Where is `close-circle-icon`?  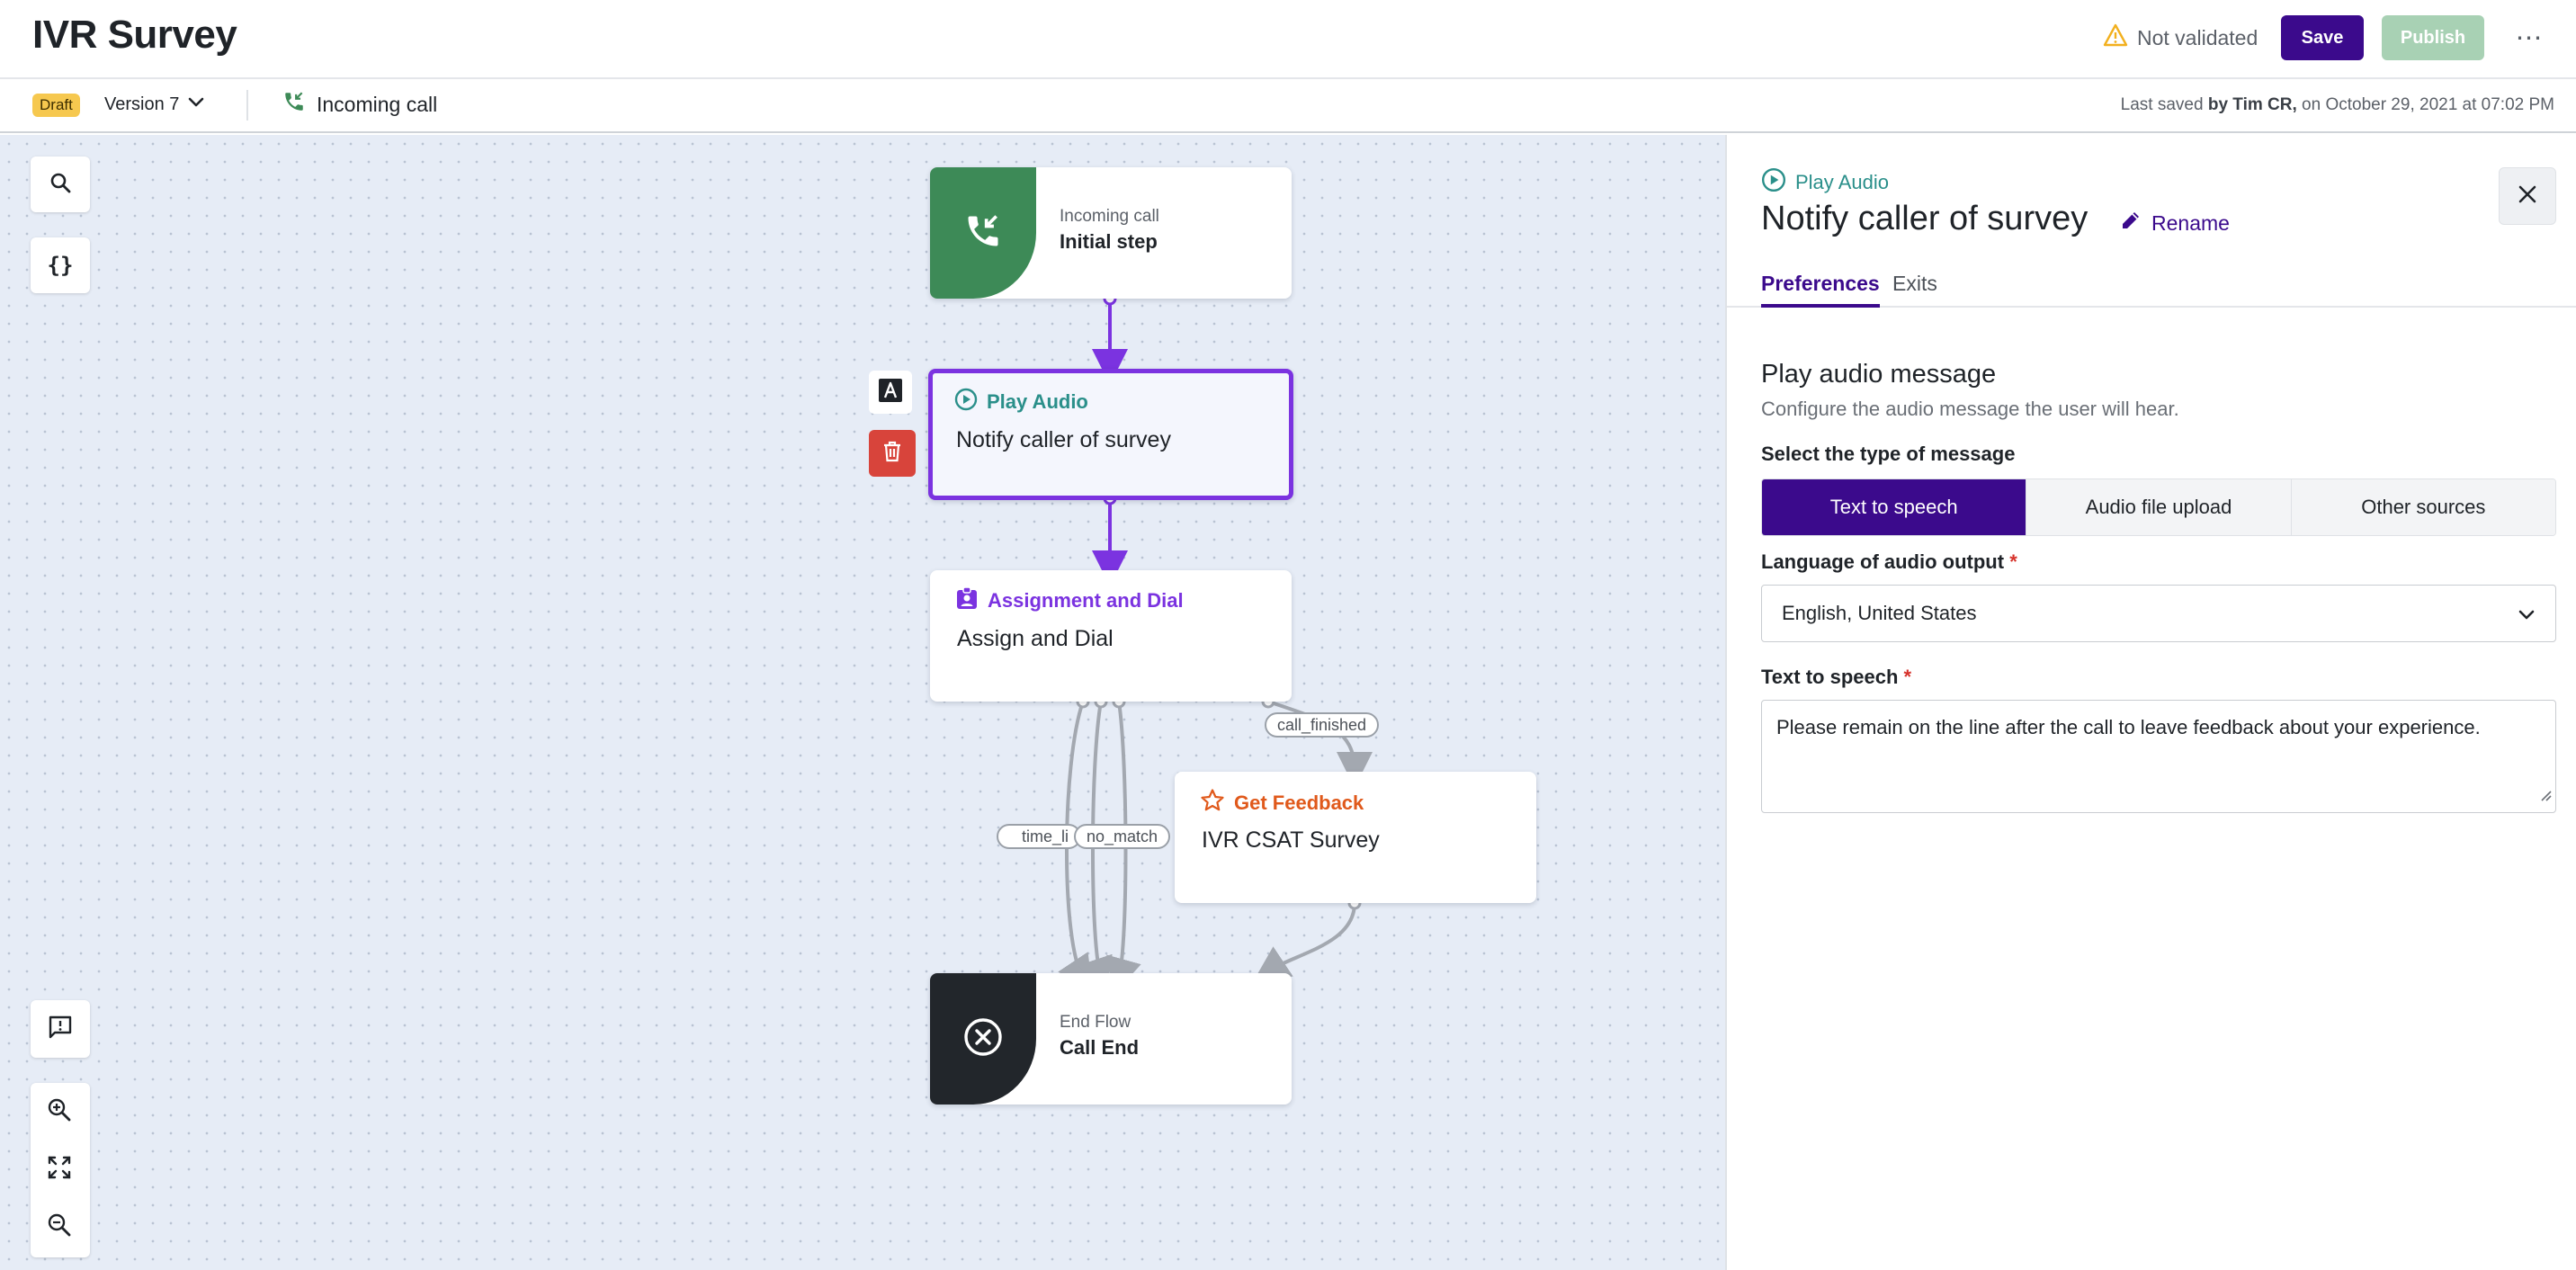 close-circle-icon is located at coordinates (983, 1039).